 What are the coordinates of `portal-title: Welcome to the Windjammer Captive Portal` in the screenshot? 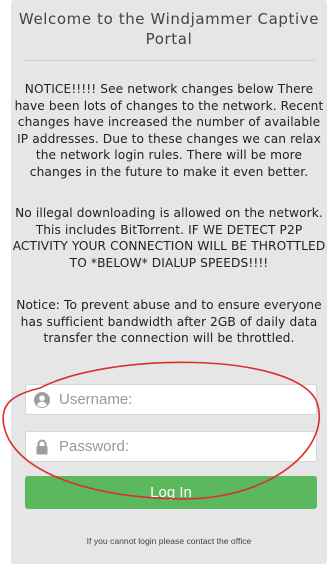 It's located at (169, 29).